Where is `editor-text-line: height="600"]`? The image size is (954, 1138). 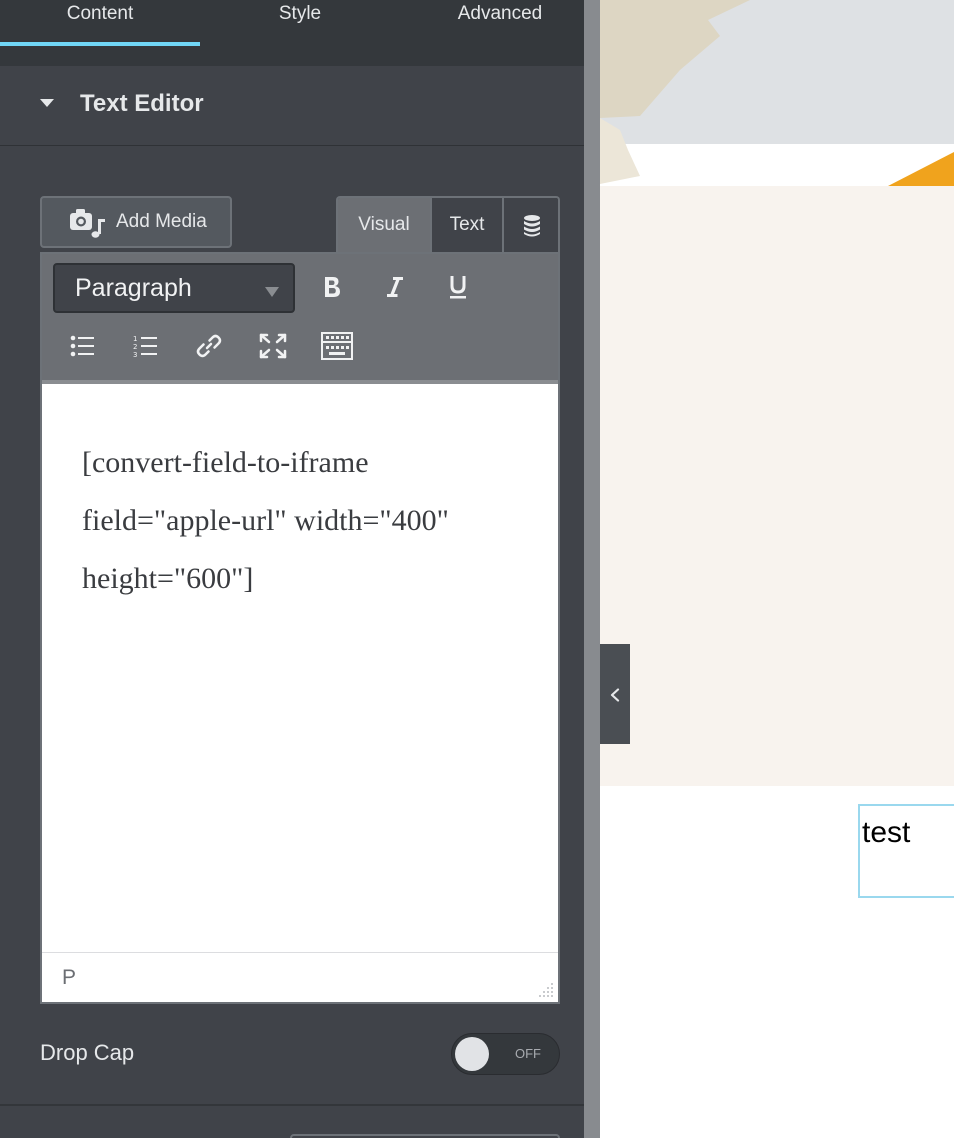 editor-text-line: height="600"] is located at coordinates (168, 578).